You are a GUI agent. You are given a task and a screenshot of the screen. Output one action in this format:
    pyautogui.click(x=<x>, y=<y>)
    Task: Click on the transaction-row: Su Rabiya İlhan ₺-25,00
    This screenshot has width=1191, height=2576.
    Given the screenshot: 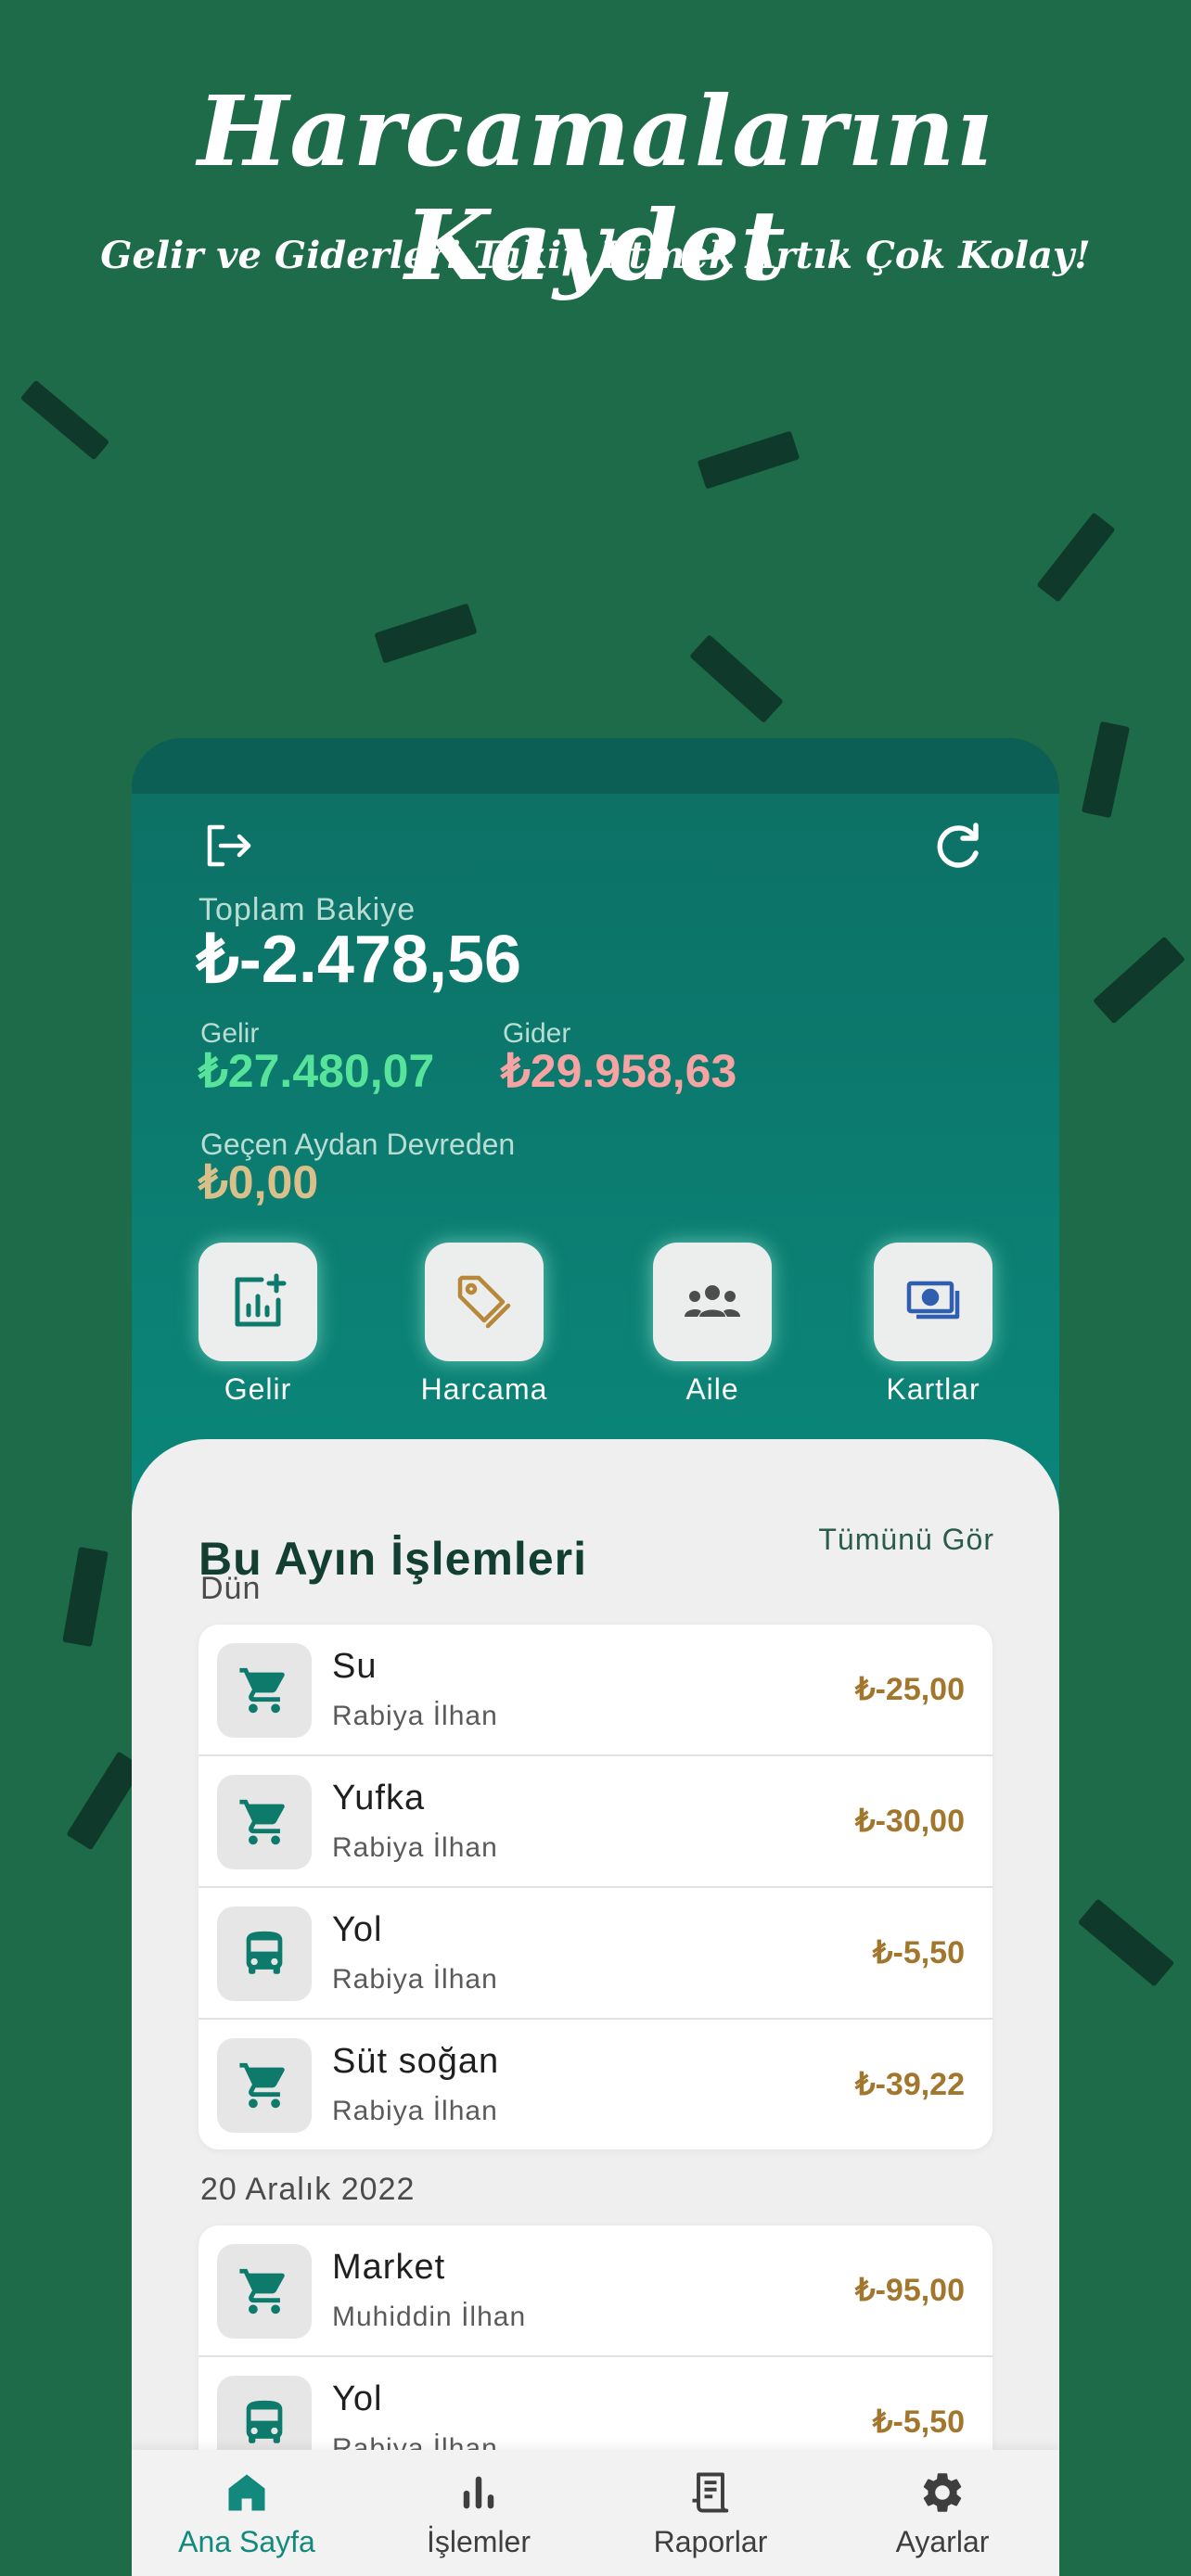 What is the action you would take?
    pyautogui.click(x=595, y=1691)
    